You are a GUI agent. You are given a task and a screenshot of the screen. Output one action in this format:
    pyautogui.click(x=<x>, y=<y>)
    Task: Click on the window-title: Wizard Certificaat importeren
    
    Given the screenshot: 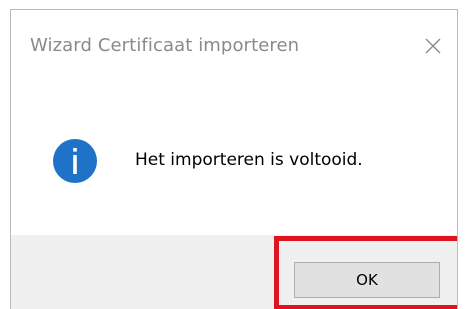 What is the action you would take?
    pyautogui.click(x=165, y=45)
    